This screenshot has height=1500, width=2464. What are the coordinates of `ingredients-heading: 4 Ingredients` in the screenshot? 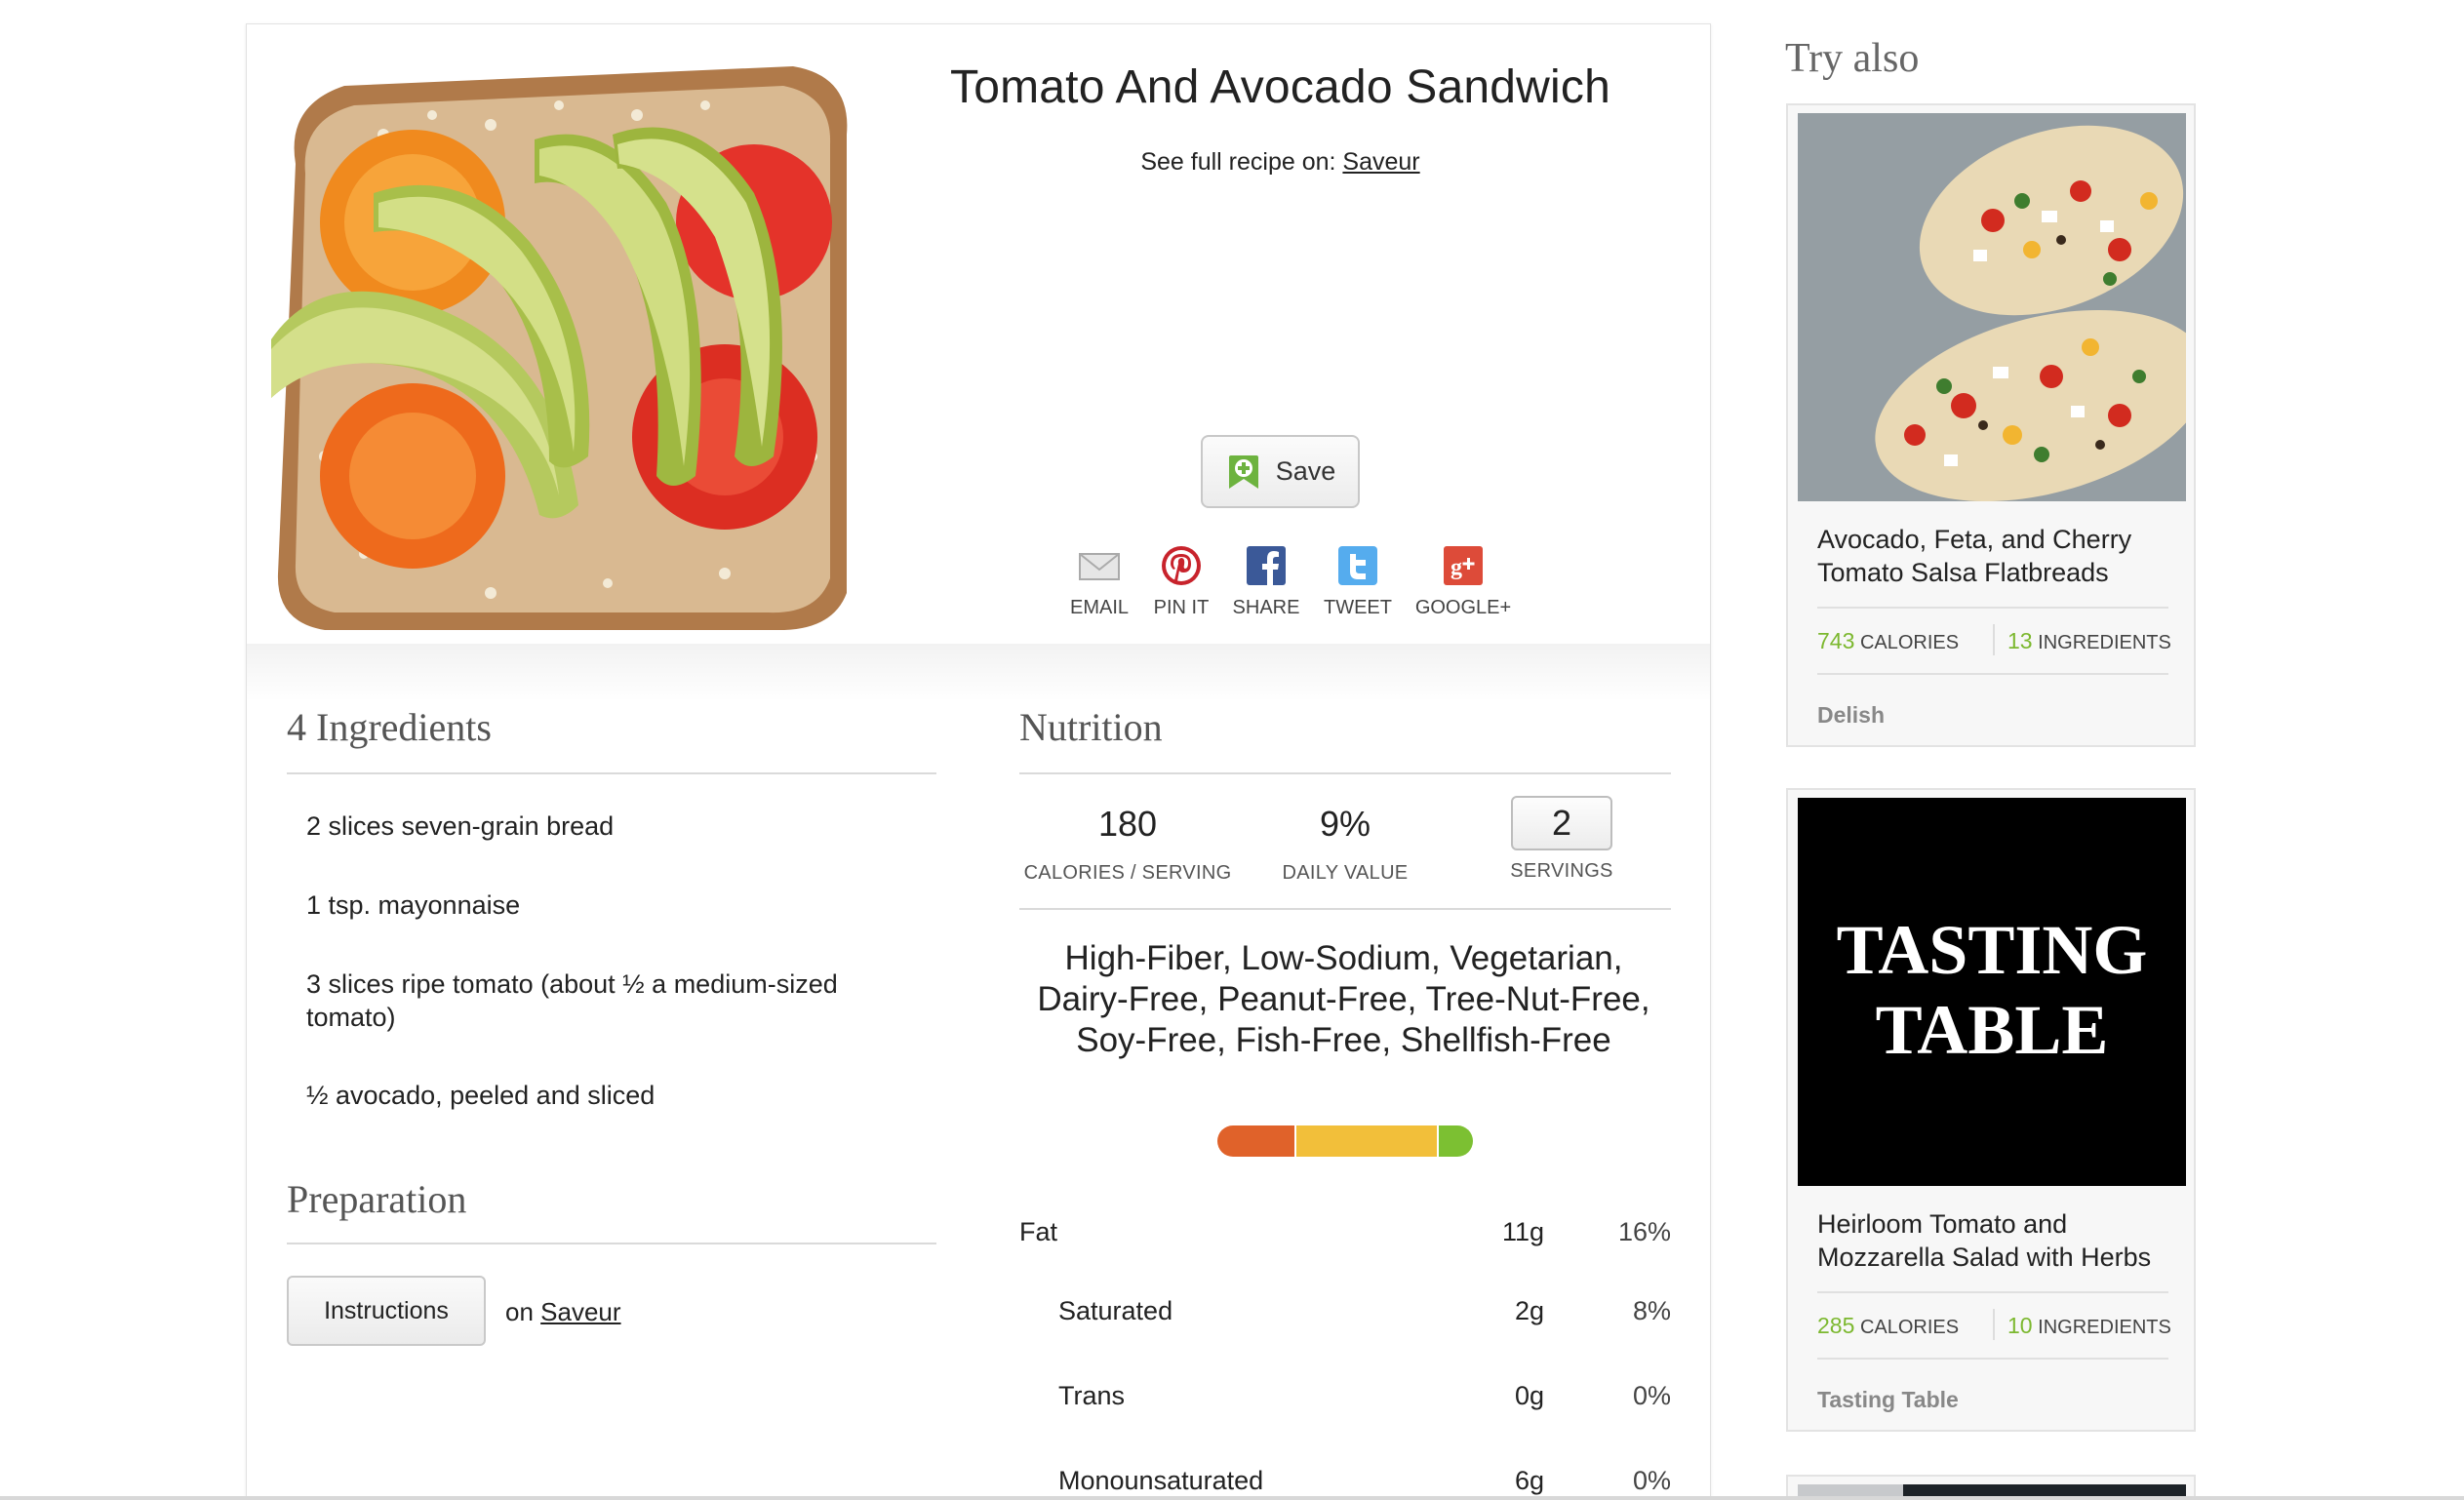 It's located at (389, 727).